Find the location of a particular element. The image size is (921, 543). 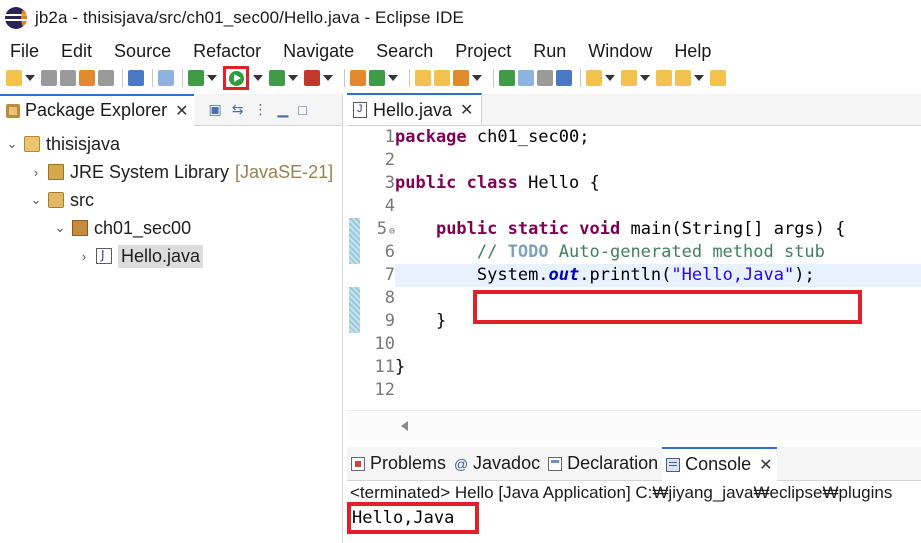

next-annotation-dropdown-icon is located at coordinates (610, 78).